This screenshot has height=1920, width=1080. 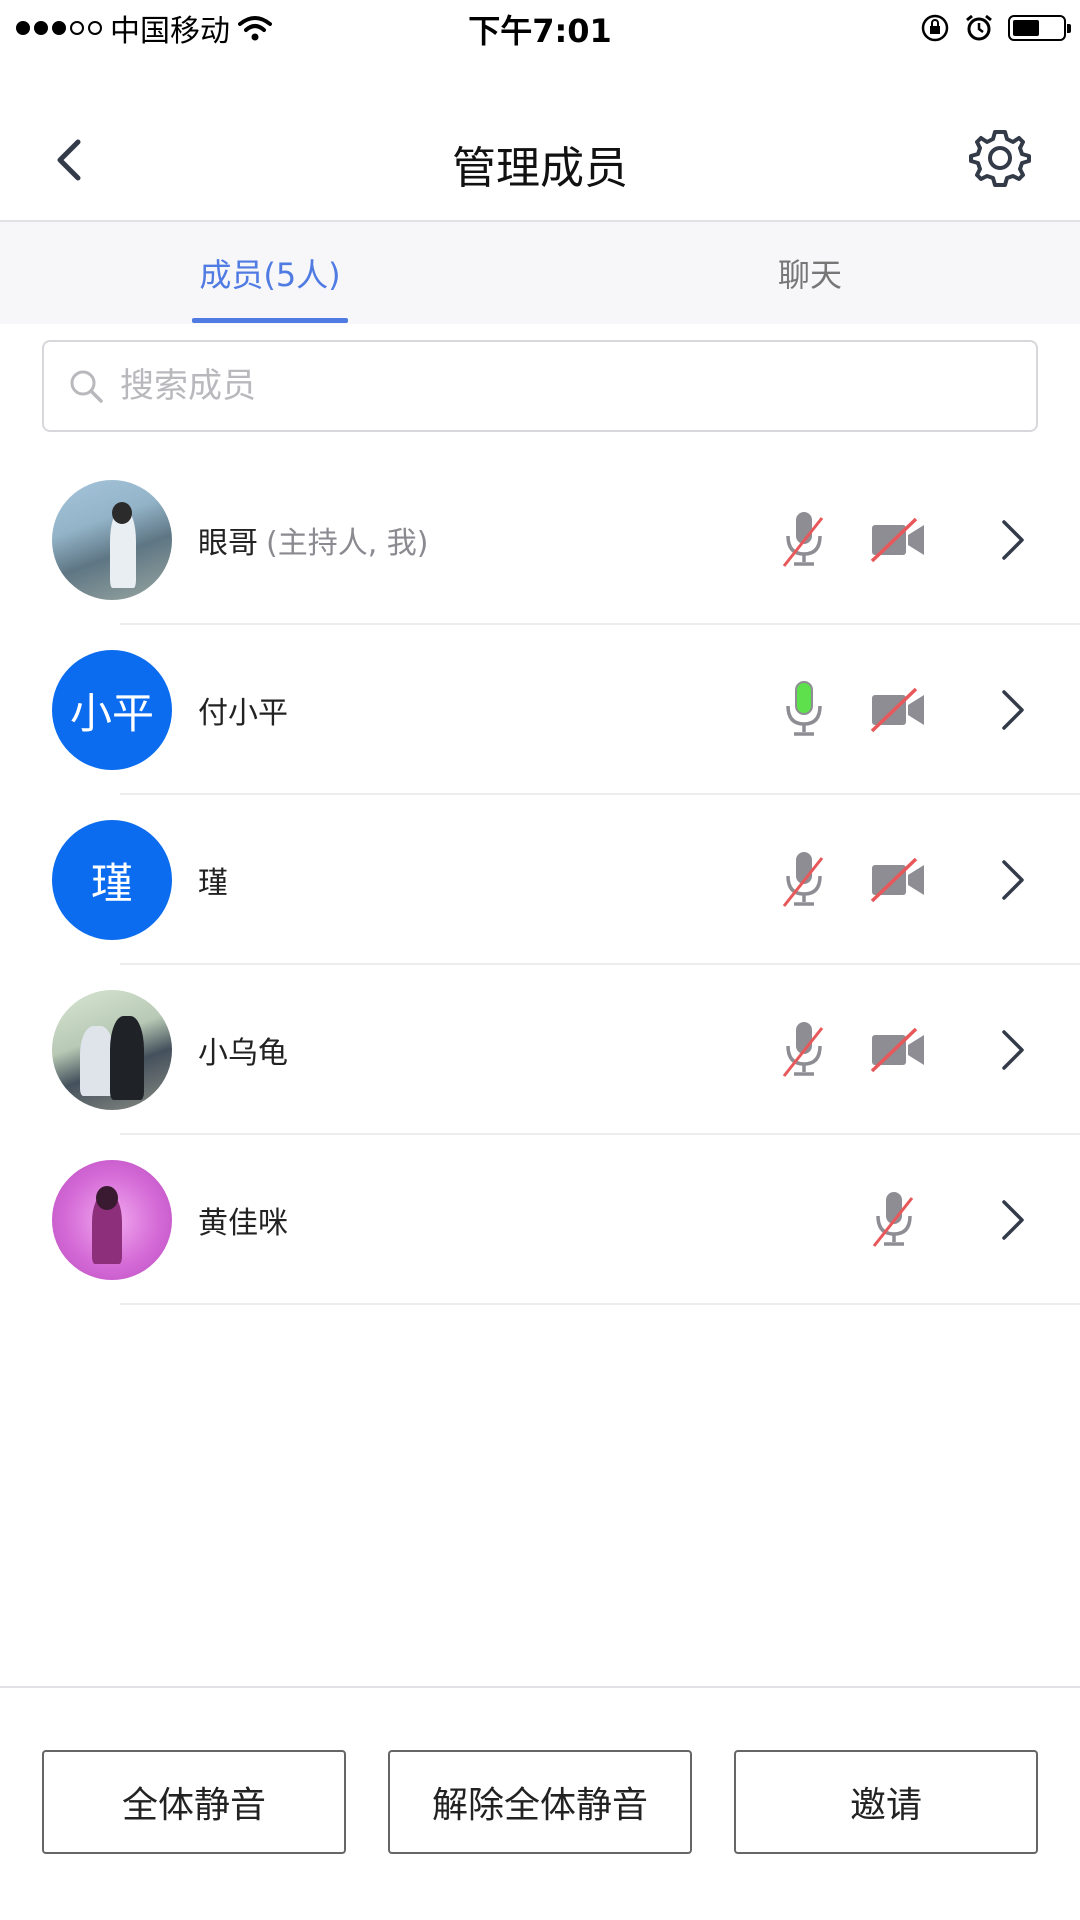 I want to click on active-tab-indicator, so click(x=270, y=320).